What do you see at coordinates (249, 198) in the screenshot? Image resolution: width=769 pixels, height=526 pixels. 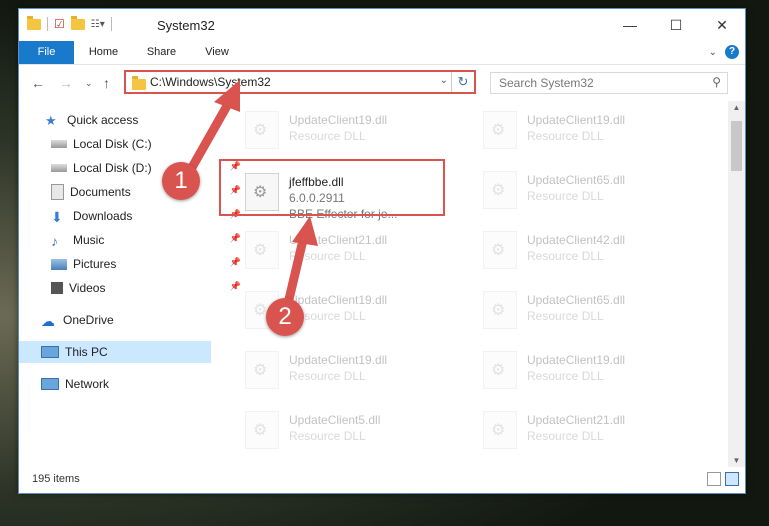 I see `annotation-arrows` at bounding box center [249, 198].